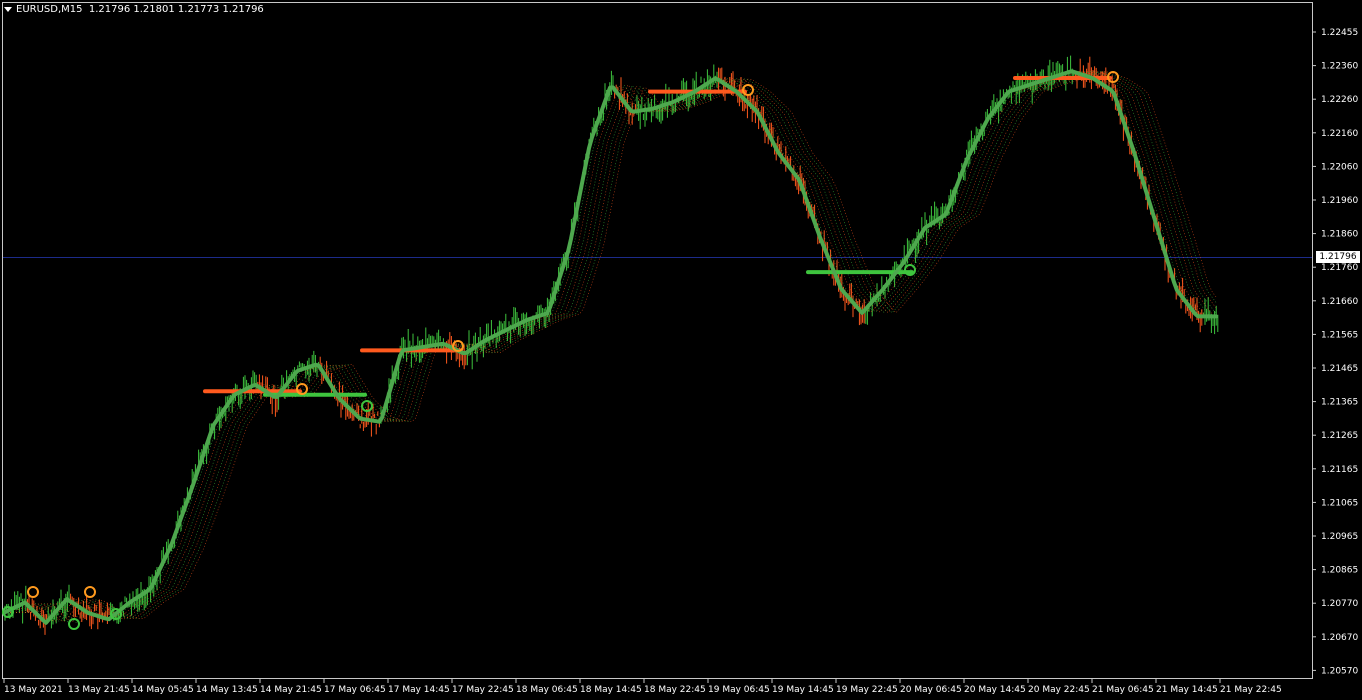  What do you see at coordinates (1339, 335) in the screenshot?
I see `price-tick-label: 1.21565` at bounding box center [1339, 335].